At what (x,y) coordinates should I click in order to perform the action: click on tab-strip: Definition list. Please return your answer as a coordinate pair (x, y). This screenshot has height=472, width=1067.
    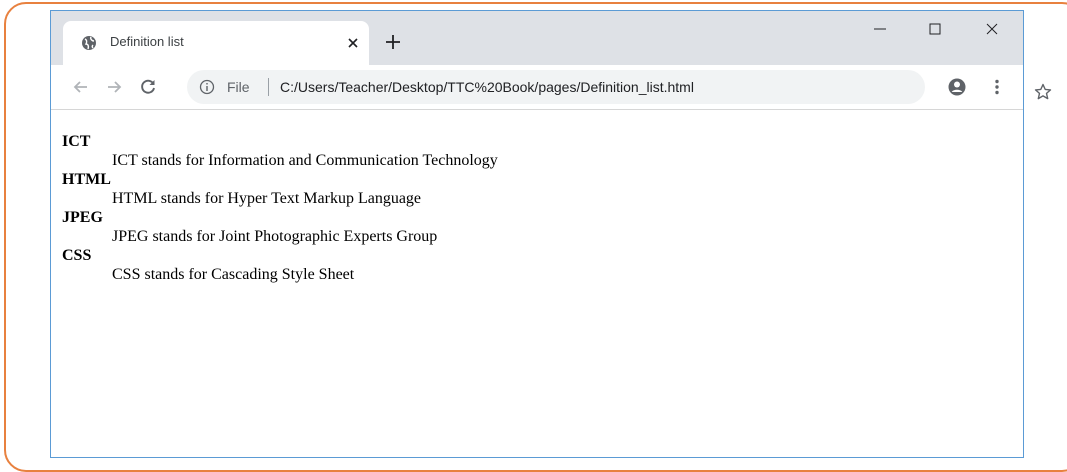
    Looking at the image, I should click on (537, 38).